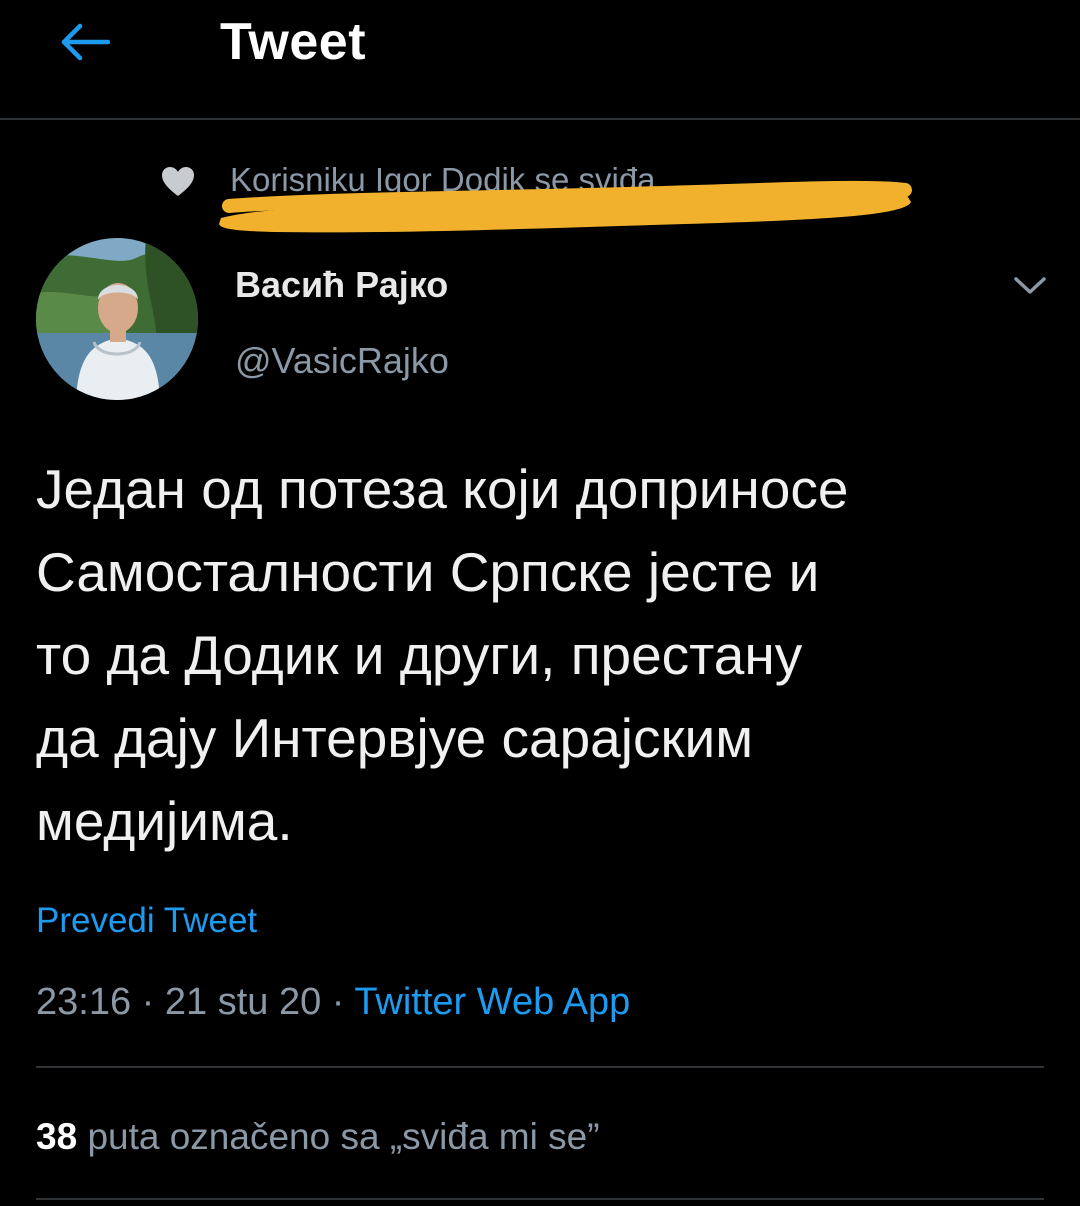 Image resolution: width=1080 pixels, height=1206 pixels. Describe the element at coordinates (540, 60) in the screenshot. I see `top-bar: Tweet` at that location.